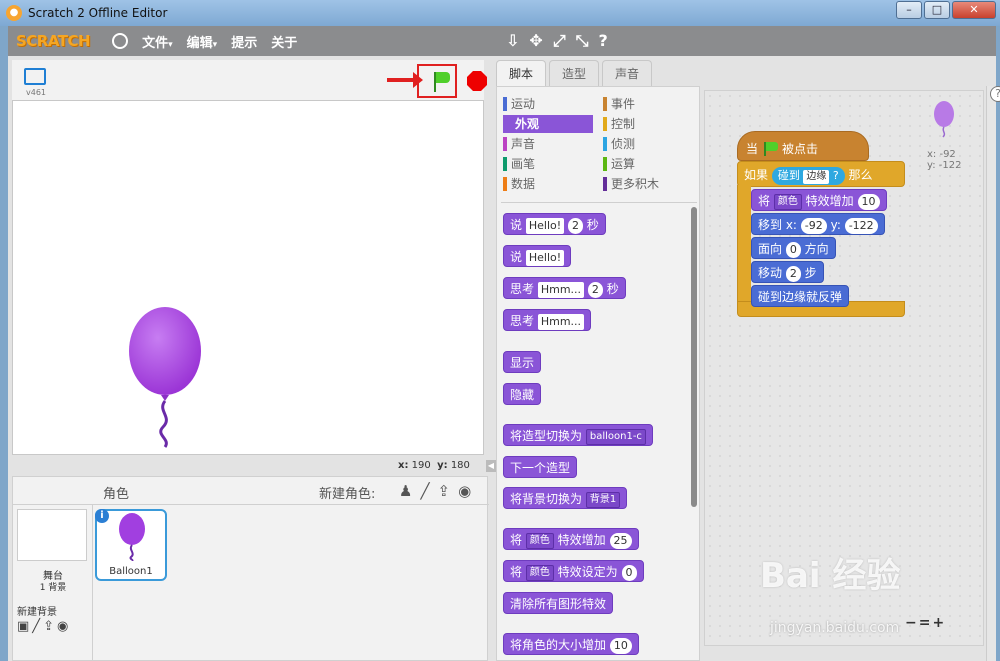 The height and width of the screenshot is (661, 1000). I want to click on block-text: 秒, so click(612, 289).